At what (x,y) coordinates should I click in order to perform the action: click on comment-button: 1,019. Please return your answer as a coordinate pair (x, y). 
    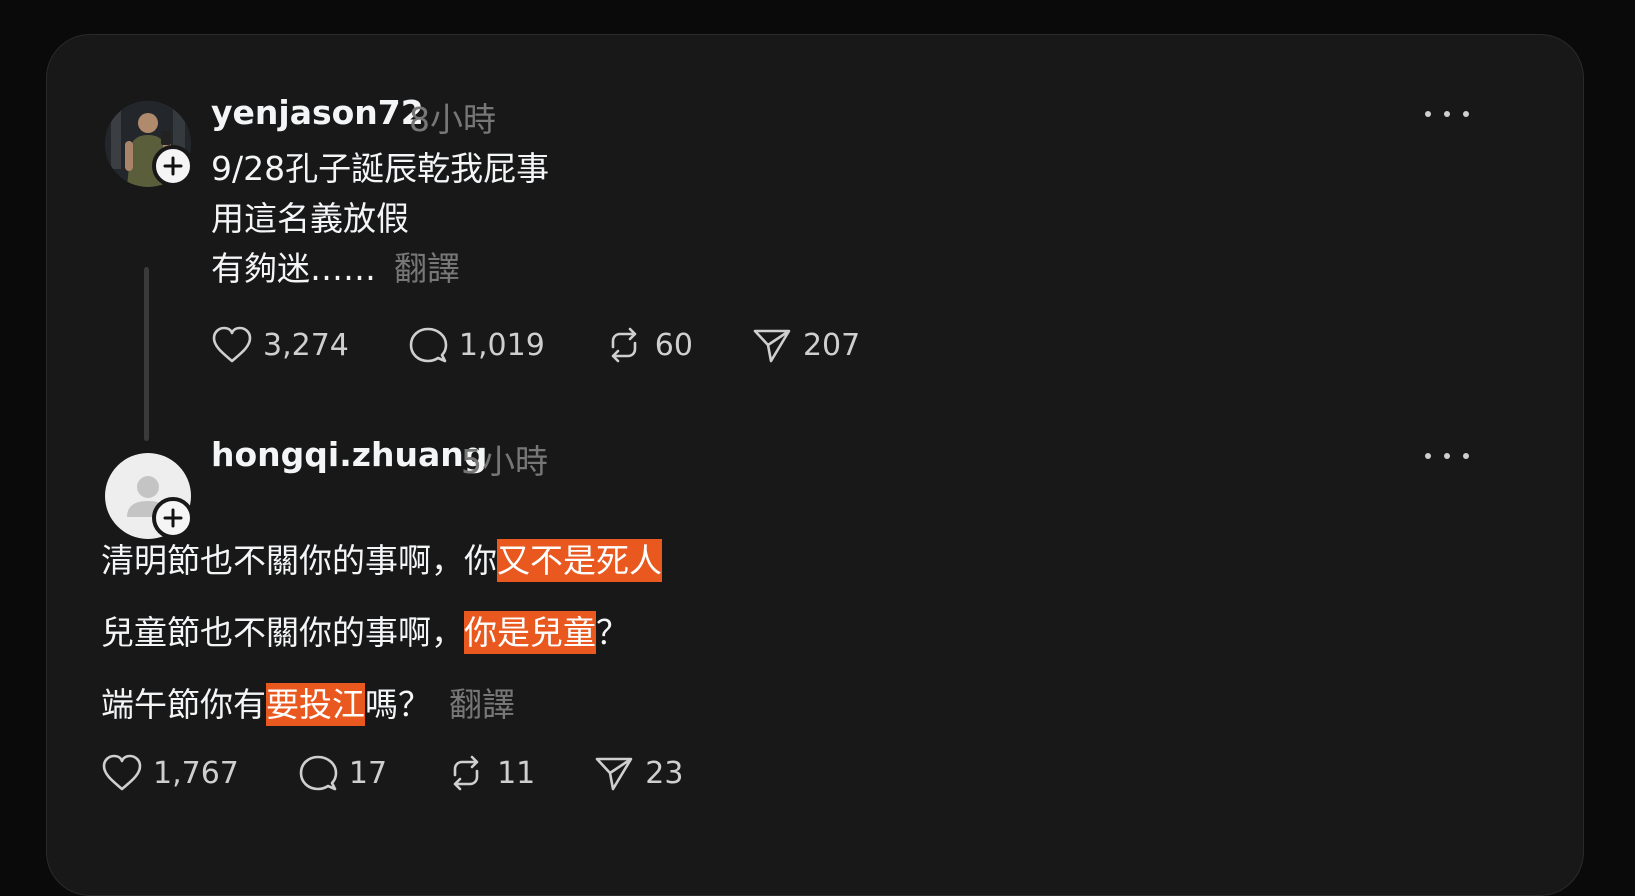
    Looking at the image, I should click on (476, 345).